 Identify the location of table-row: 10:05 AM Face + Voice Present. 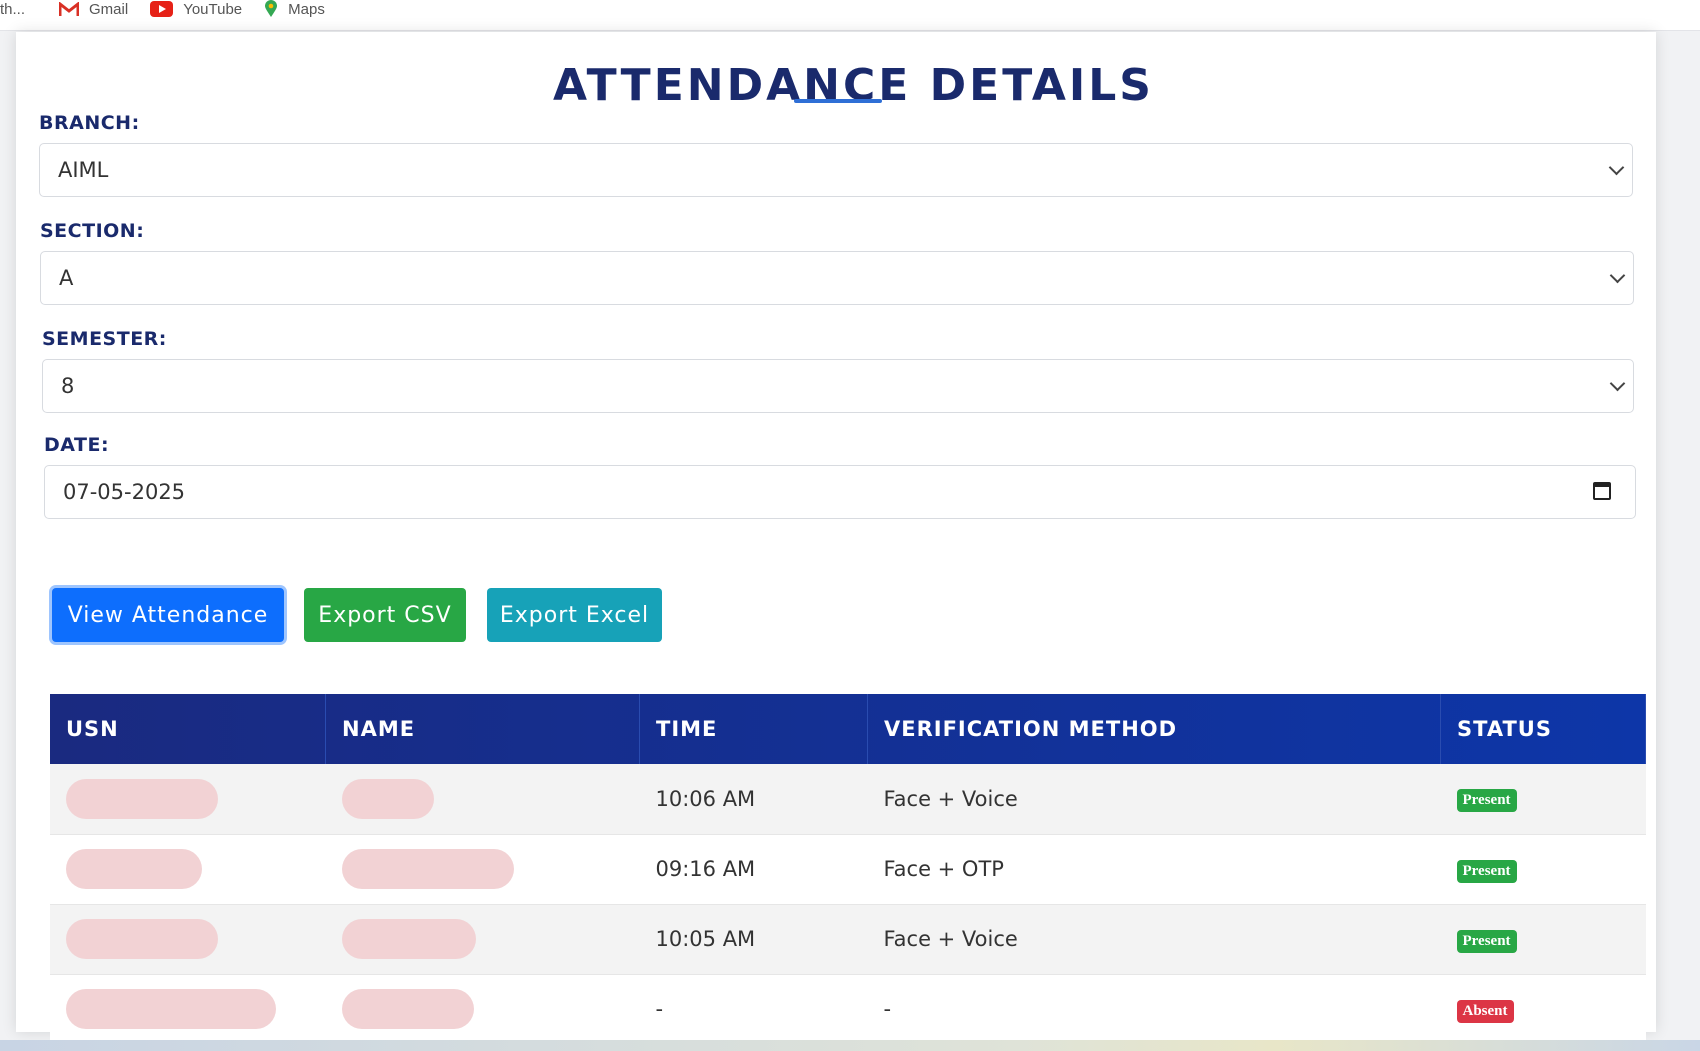
(848, 939).